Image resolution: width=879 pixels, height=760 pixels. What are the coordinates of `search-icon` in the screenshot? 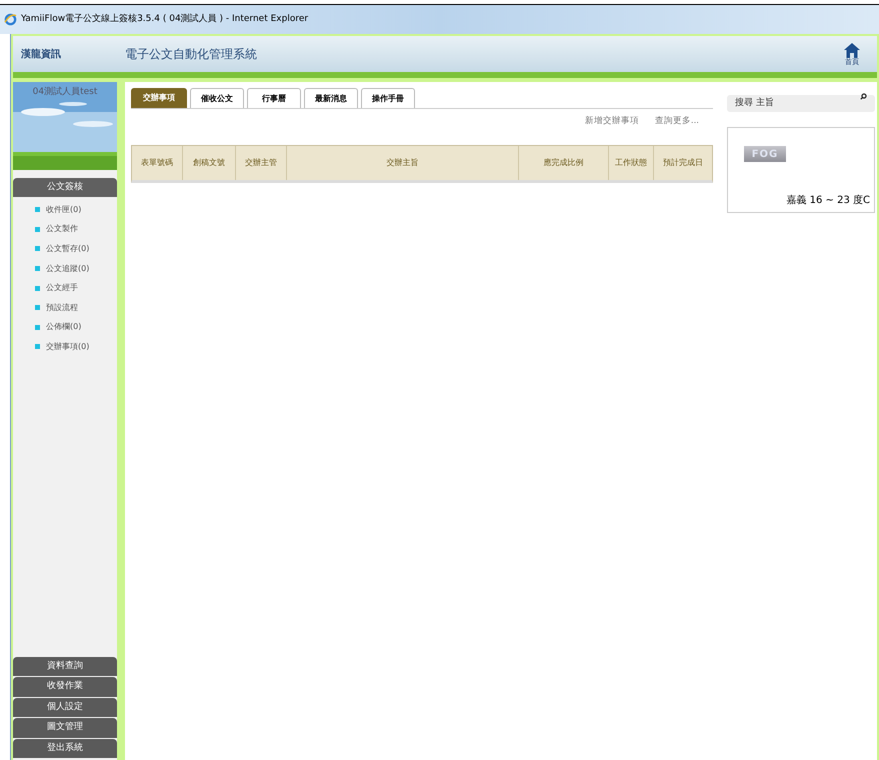 It's located at (863, 96).